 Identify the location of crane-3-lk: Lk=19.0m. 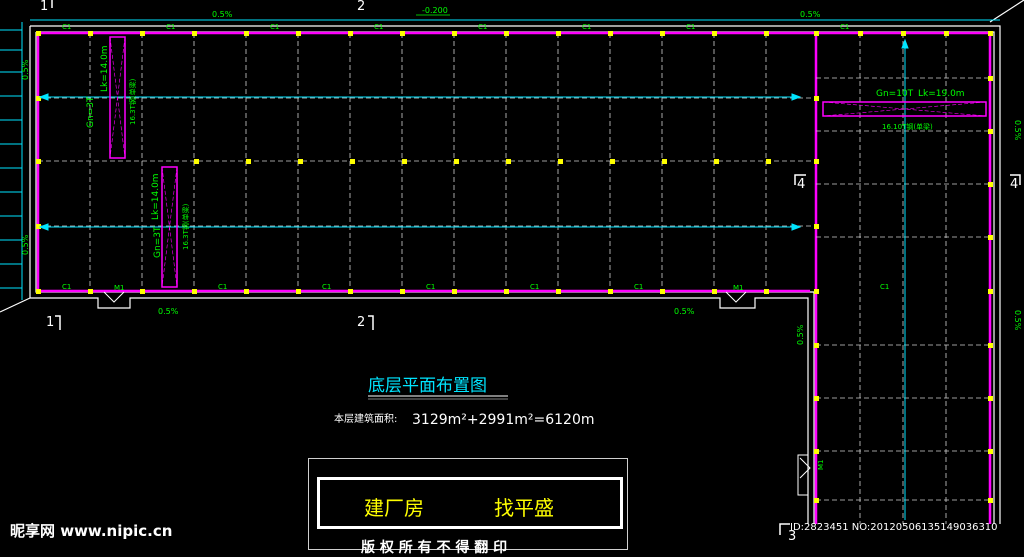
(941, 94).